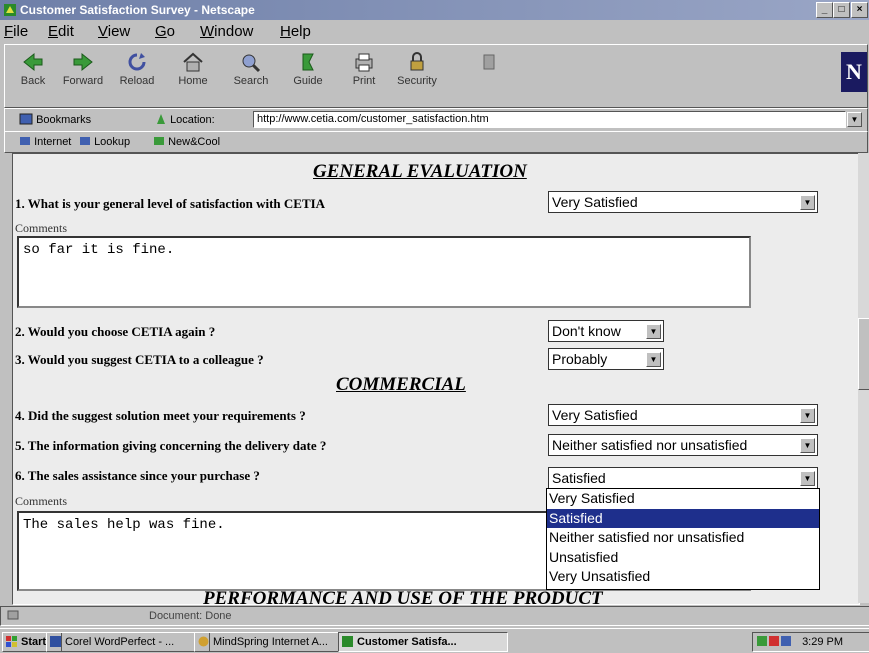 This screenshot has height=653, width=869. I want to click on q2-choose-again-select: Don't know ▼, so click(606, 331).